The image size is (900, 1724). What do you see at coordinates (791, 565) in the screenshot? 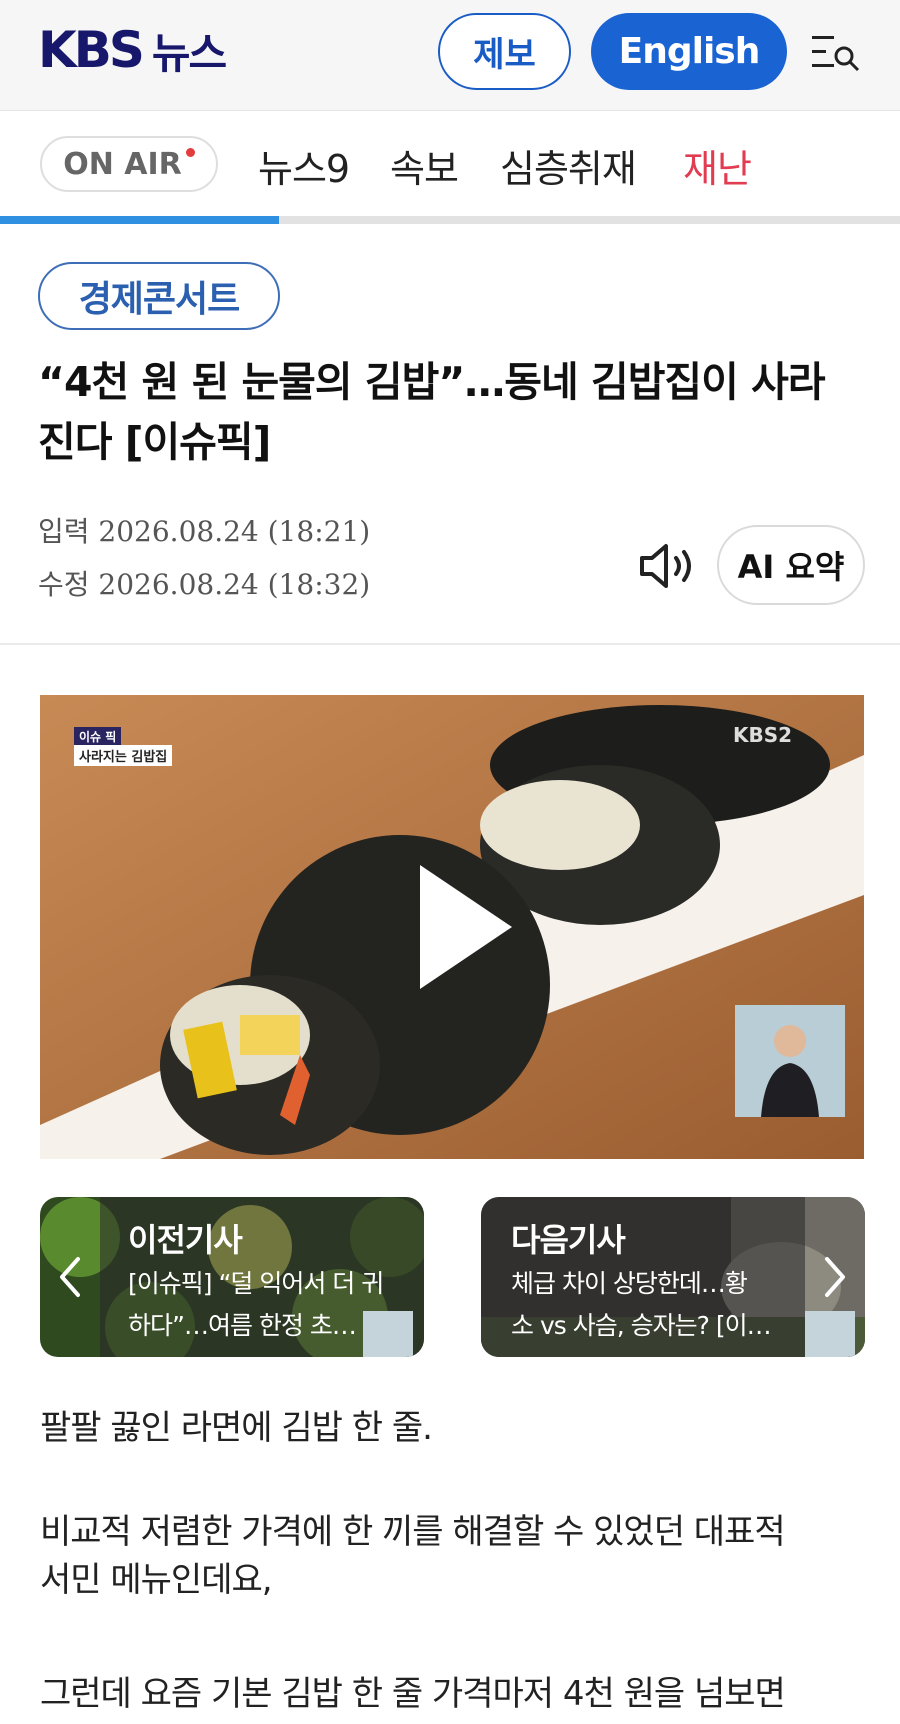
I see `ai-summary-button: AI 요약` at bounding box center [791, 565].